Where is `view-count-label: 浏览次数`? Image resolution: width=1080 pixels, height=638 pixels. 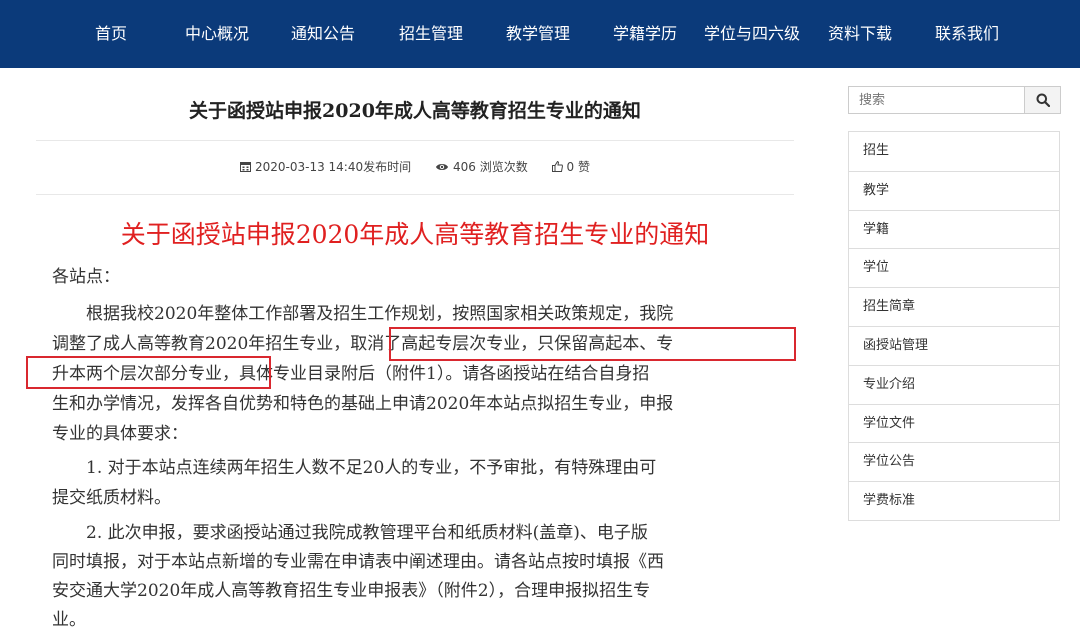 view-count-label: 浏览次数 is located at coordinates (503, 167).